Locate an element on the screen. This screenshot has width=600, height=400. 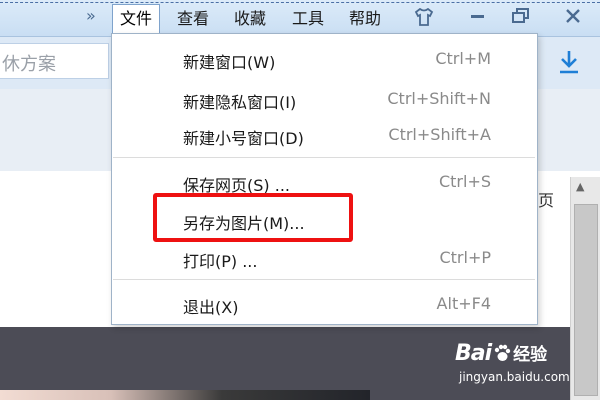
restore-icon is located at coordinates (521, 16).